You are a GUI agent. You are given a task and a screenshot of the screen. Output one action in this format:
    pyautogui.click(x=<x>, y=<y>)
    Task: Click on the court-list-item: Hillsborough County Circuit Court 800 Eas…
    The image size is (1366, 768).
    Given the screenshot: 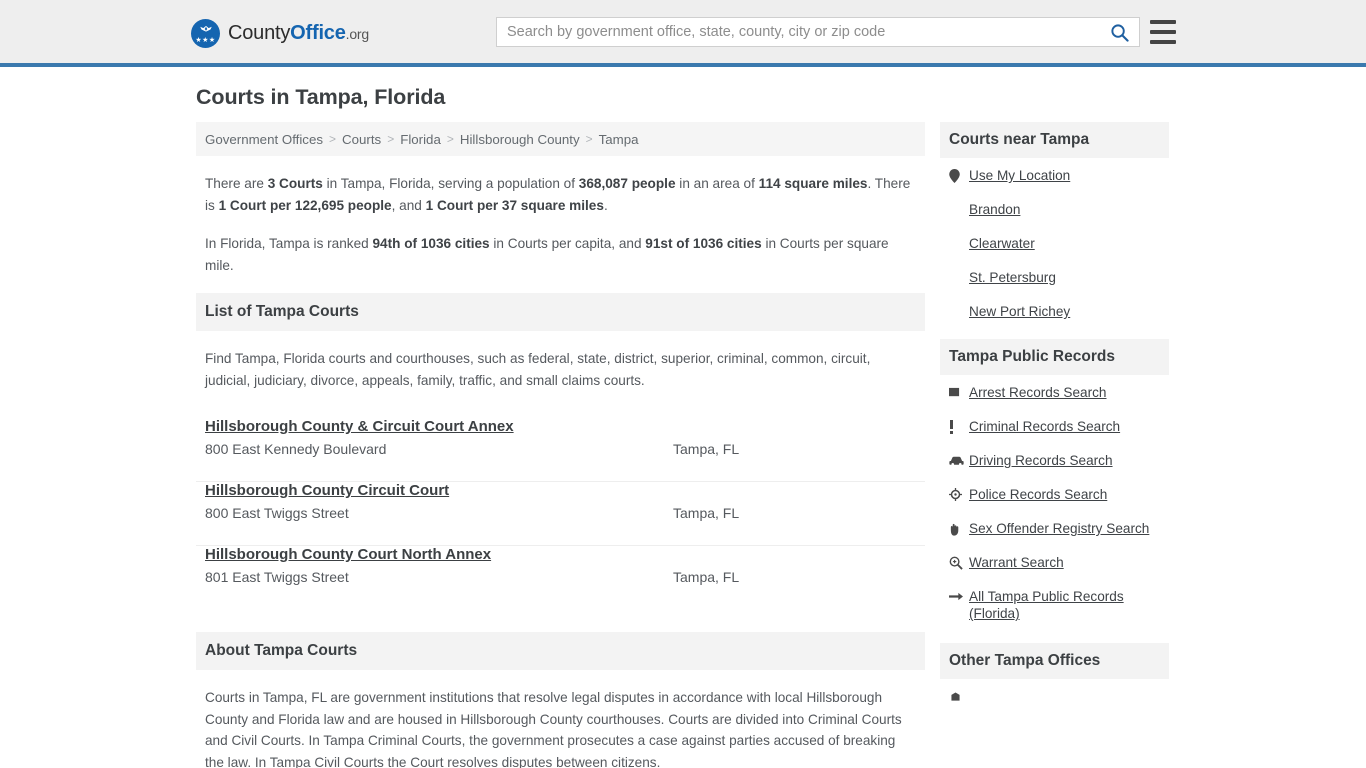 What is the action you would take?
    pyautogui.click(x=560, y=514)
    